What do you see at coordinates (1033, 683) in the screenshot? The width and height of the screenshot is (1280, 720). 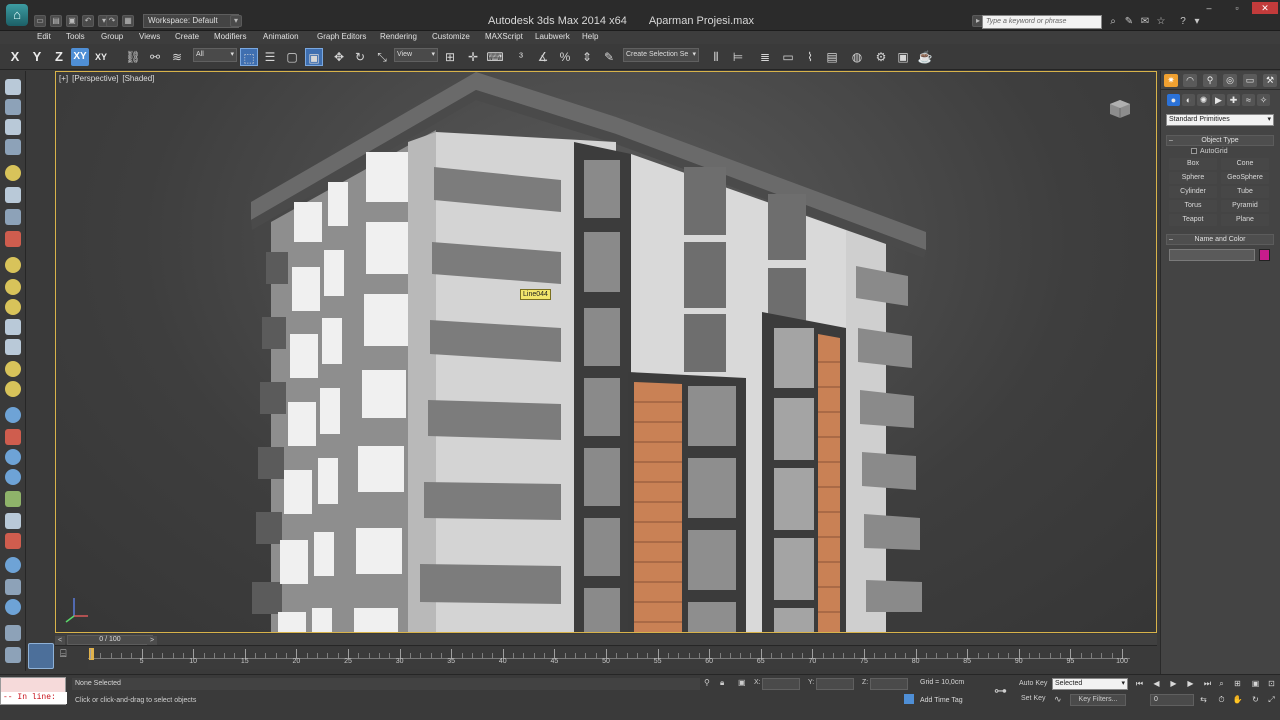 I see `auto-key-button: Auto Key` at bounding box center [1033, 683].